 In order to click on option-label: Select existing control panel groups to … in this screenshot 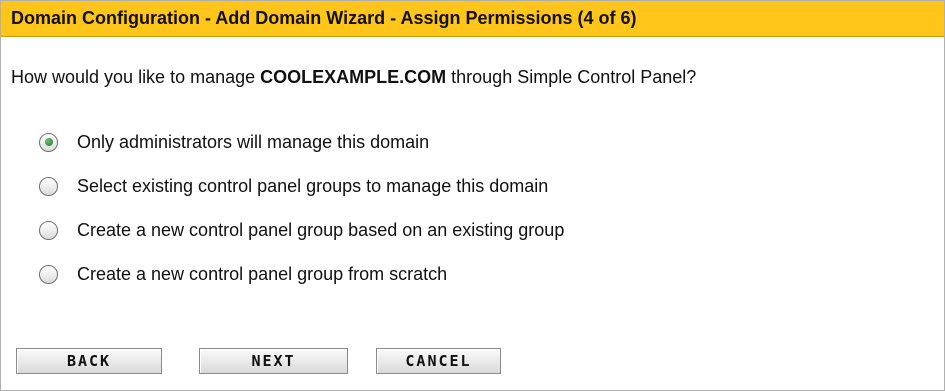, I will do `click(312, 186)`.